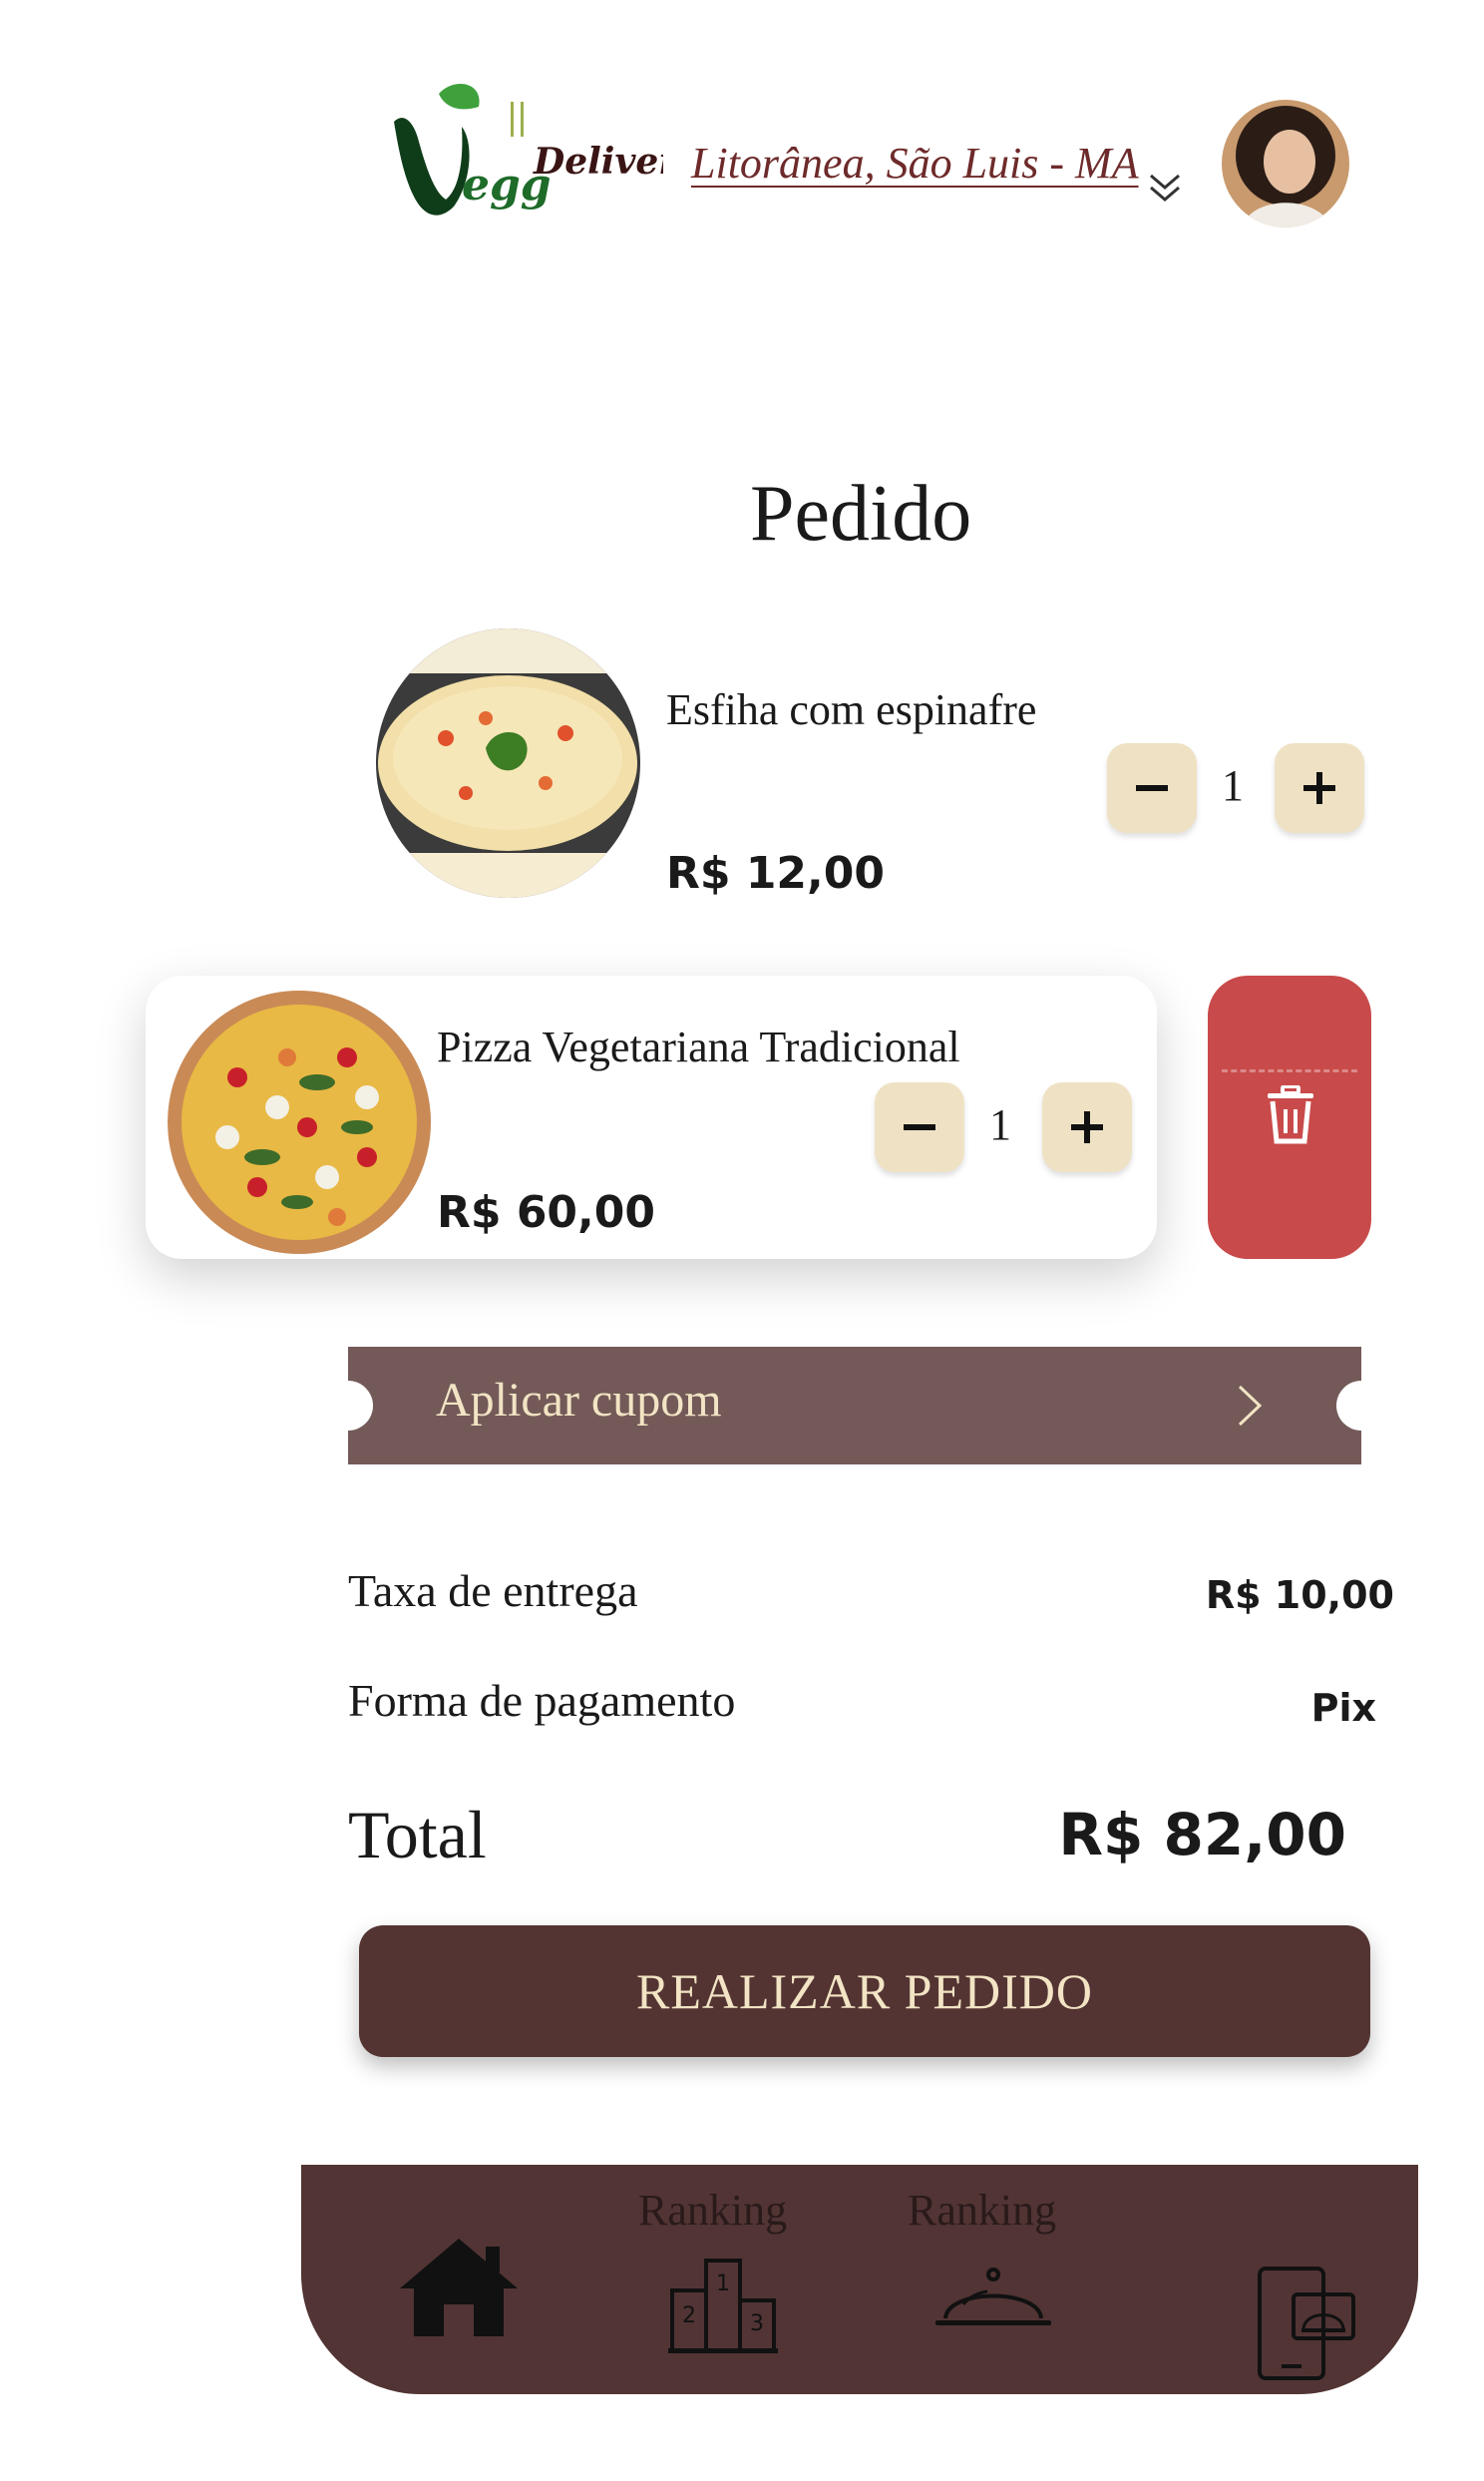  I want to click on item-price: R$ 60,00, so click(546, 1212).